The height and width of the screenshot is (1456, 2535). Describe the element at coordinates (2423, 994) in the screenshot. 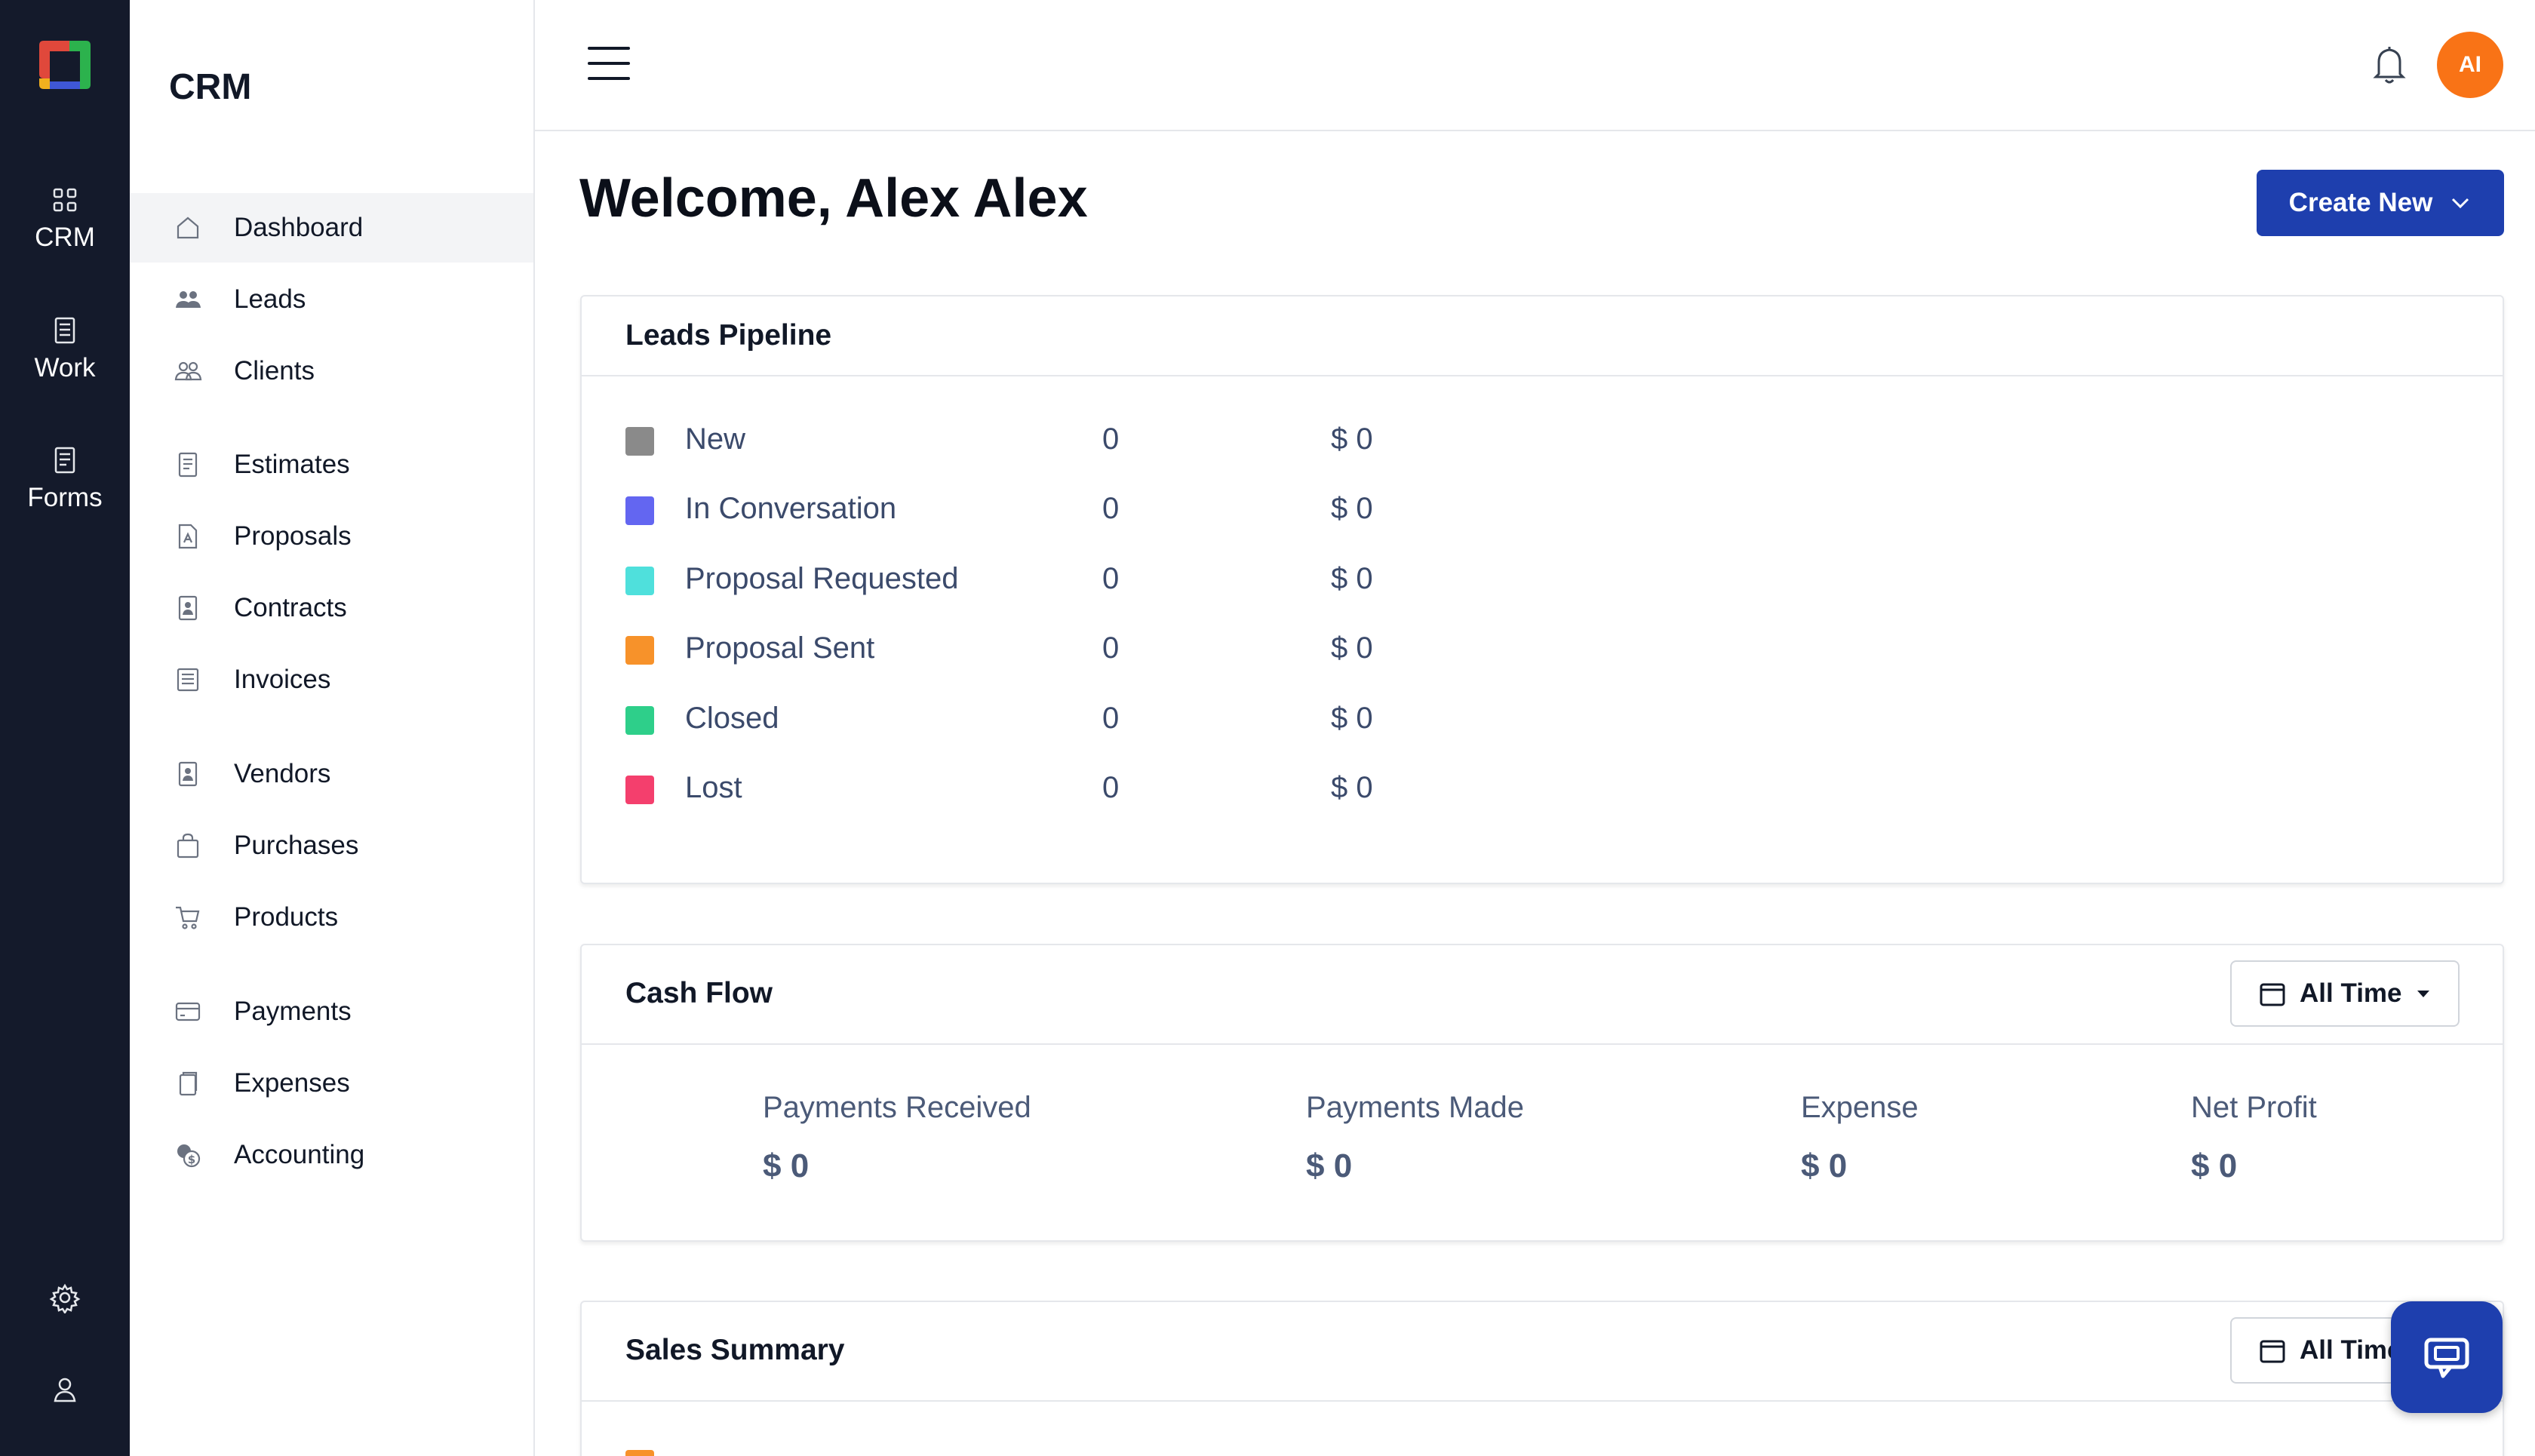

I see `caret-down-icon` at that location.